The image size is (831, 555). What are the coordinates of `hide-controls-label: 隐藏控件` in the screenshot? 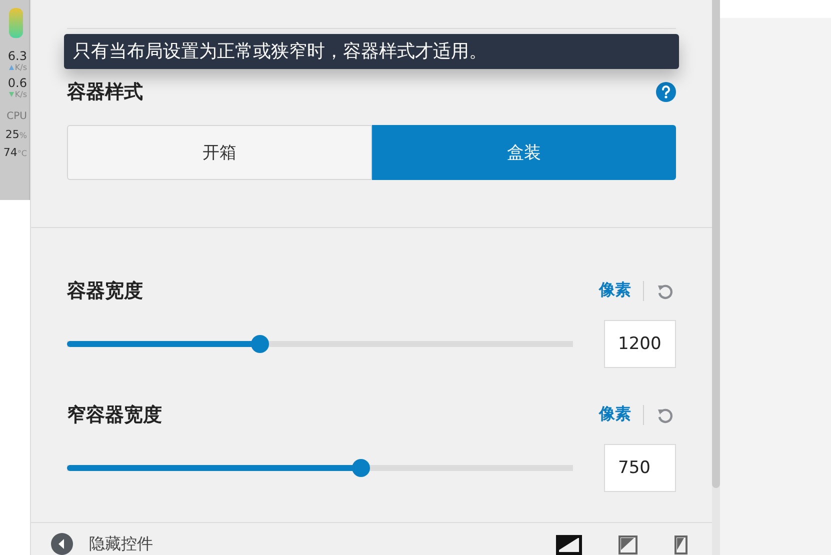 It's located at (121, 544).